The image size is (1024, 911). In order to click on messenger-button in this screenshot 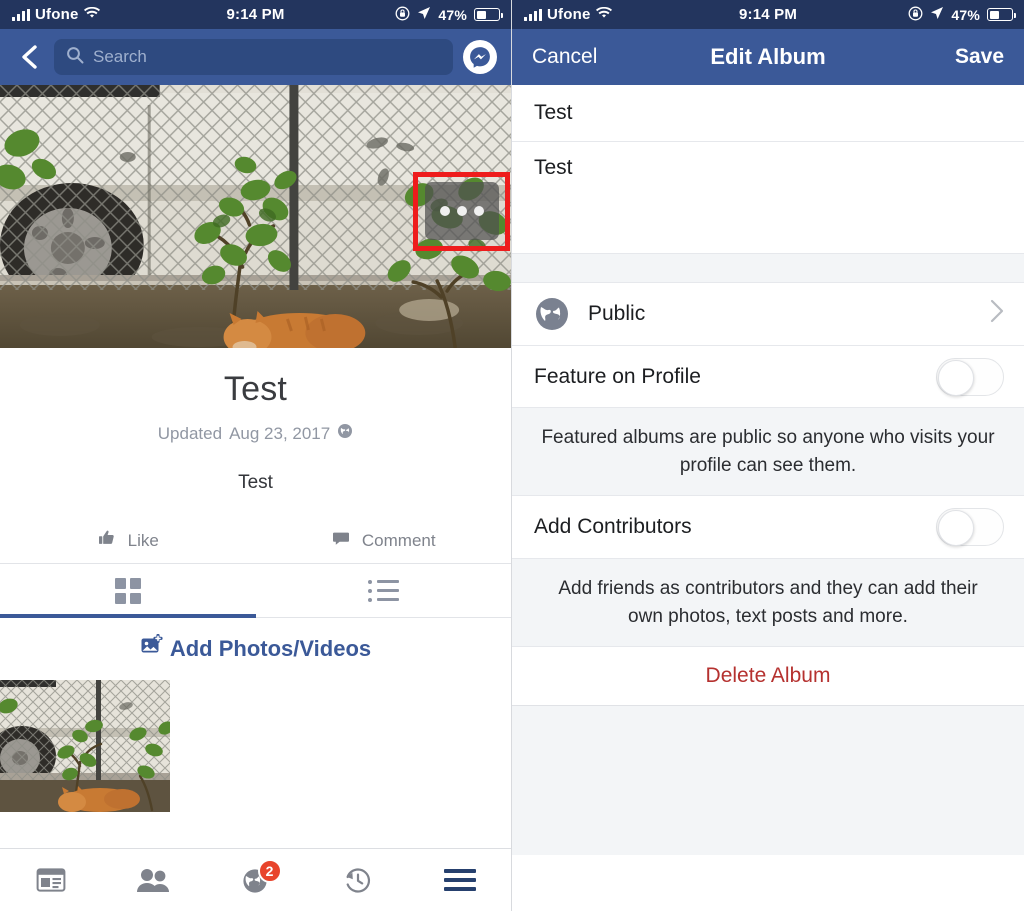, I will do `click(480, 57)`.